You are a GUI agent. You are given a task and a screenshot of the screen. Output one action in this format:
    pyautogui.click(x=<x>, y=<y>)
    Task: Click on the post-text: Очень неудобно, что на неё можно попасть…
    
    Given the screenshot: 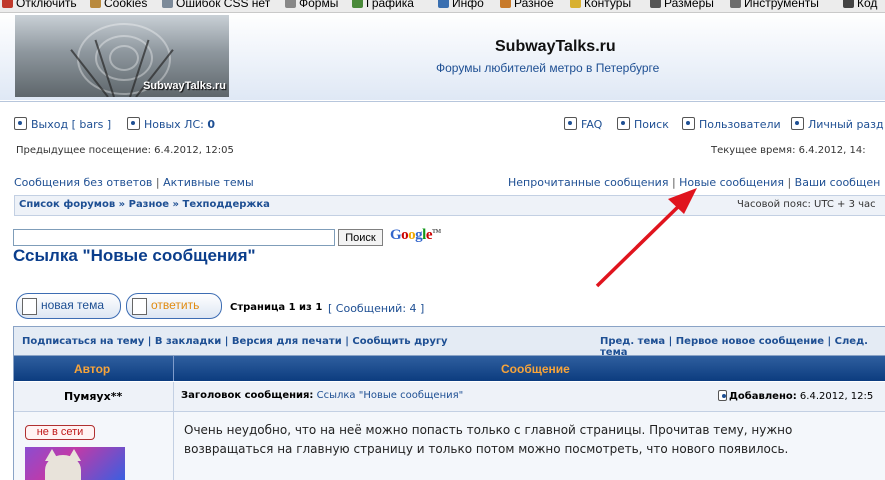 What is the action you would take?
    pyautogui.click(x=488, y=439)
    